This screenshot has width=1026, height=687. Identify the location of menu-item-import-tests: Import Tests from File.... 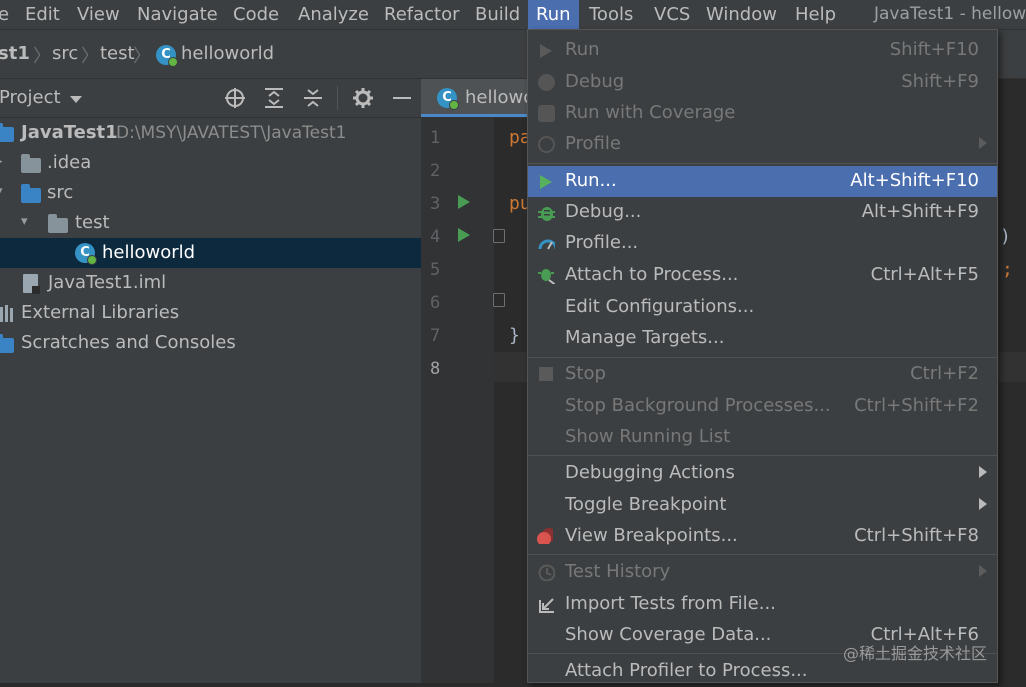
(762, 604).